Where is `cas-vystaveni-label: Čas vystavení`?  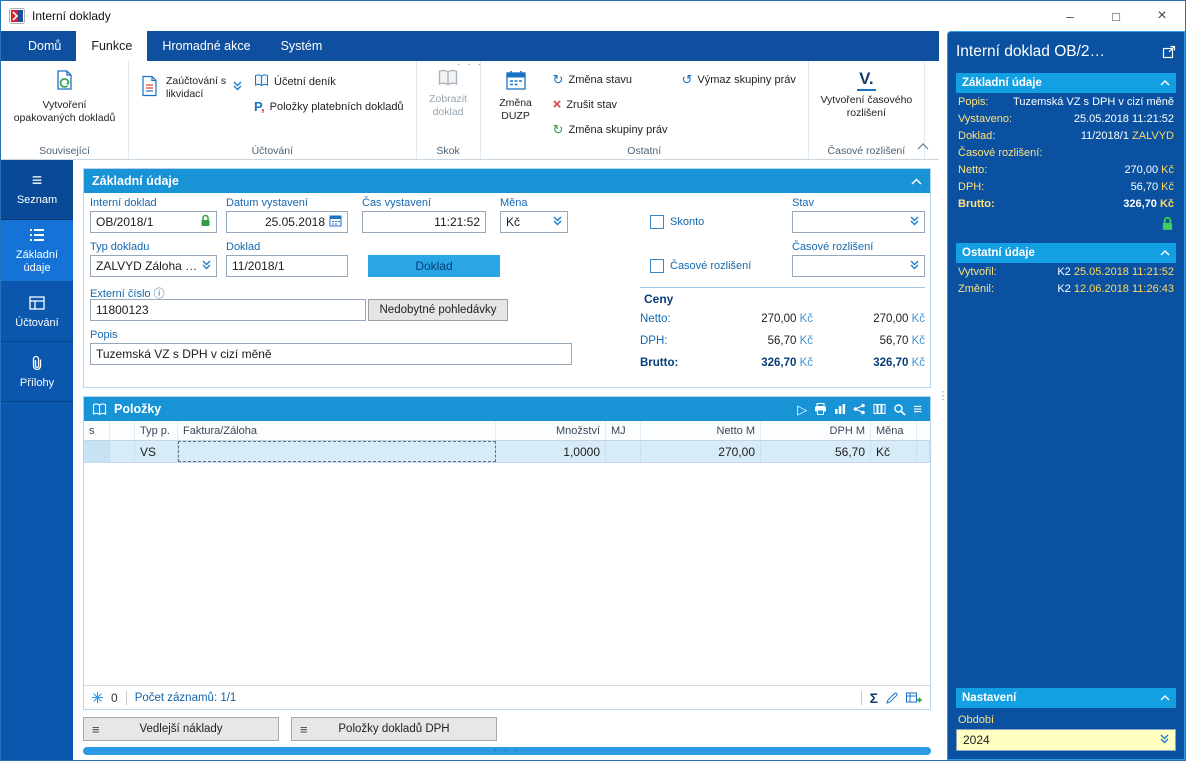
cas-vystaveni-label: Čas vystavení is located at coordinates (397, 203).